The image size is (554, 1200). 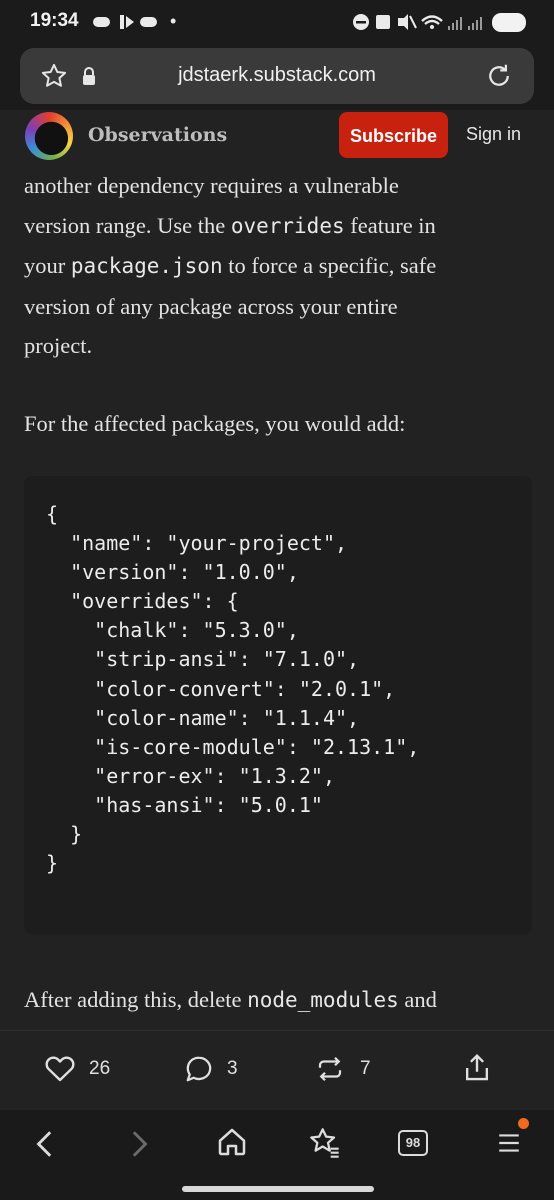 What do you see at coordinates (477, 1068) in the screenshot?
I see `share-icon` at bounding box center [477, 1068].